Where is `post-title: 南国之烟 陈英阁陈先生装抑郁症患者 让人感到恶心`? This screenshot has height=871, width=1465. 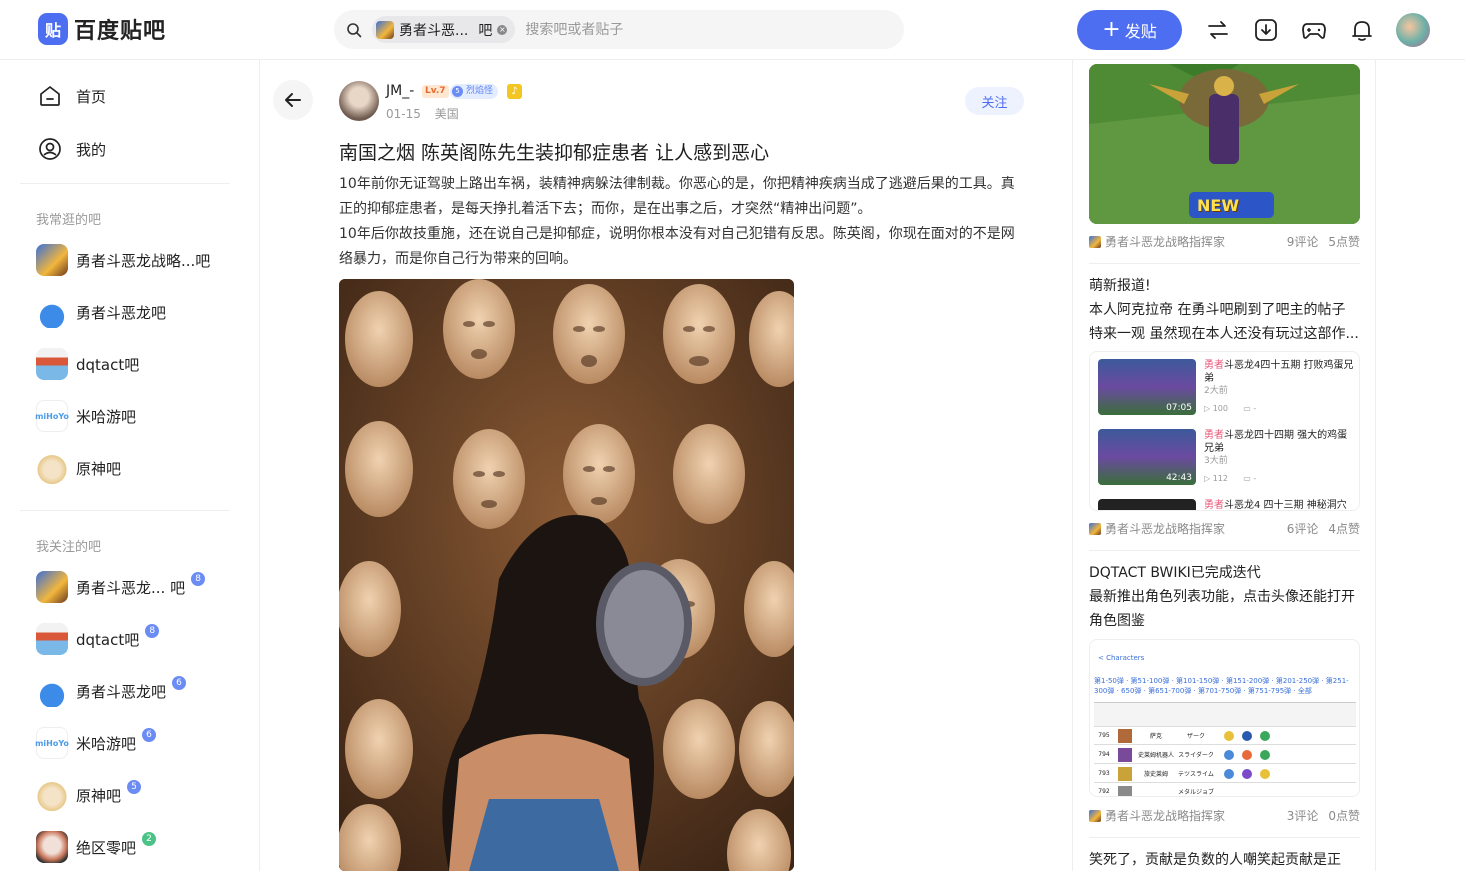 post-title: 南国之烟 陈英阁陈先生装抑郁症患者 让人感到恶心 is located at coordinates (554, 153).